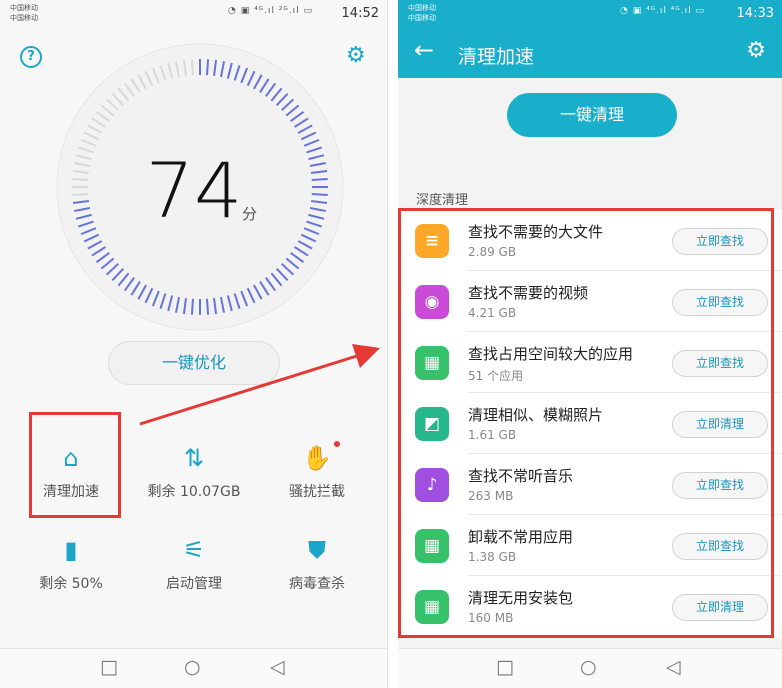 The image size is (782, 688). Describe the element at coordinates (194, 492) in the screenshot. I see `tool-label: 剩余 10.07GB` at that location.